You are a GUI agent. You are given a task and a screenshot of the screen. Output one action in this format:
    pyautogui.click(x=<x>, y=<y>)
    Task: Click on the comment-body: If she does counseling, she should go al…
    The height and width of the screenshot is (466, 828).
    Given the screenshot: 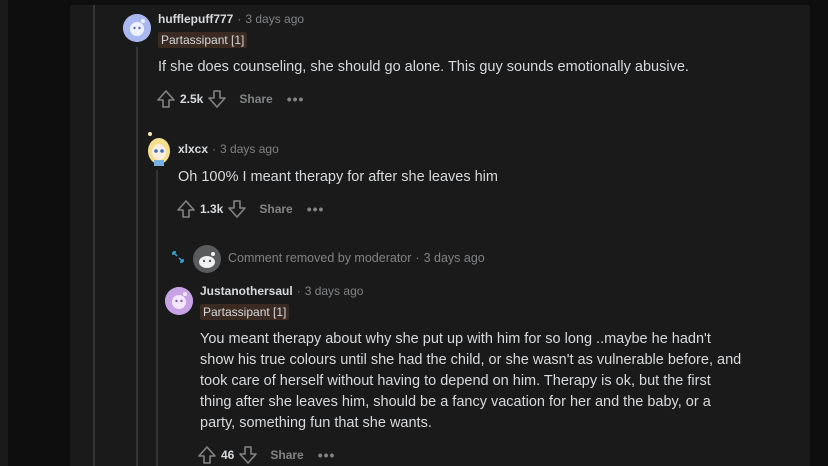 What is the action you would take?
    pyautogui.click(x=423, y=67)
    